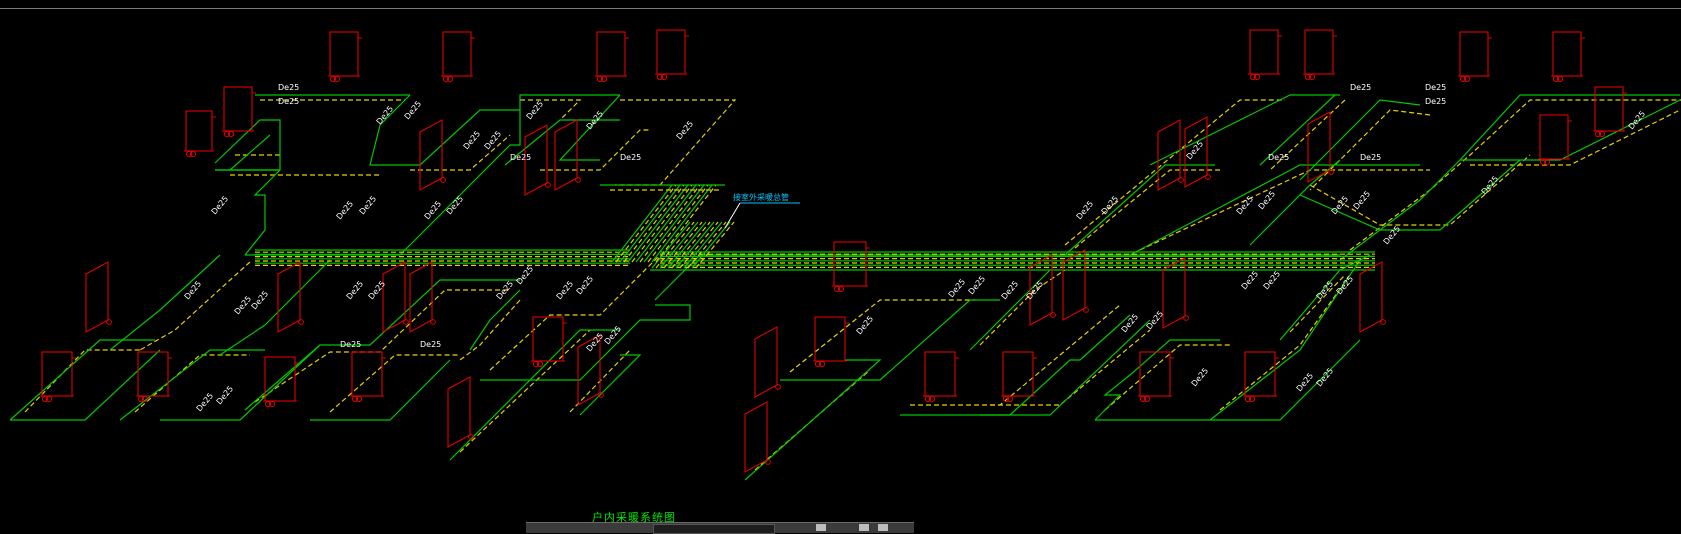 This screenshot has height=534, width=1681. I want to click on main-pipe-bundle, so click(815, 227).